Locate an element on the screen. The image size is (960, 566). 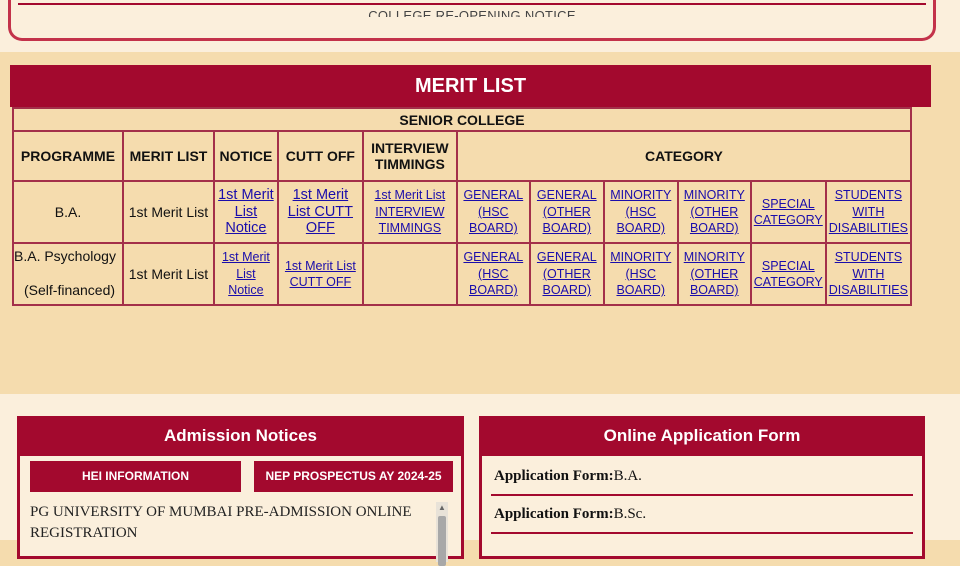
application-form-value: B.A. is located at coordinates (627, 476).